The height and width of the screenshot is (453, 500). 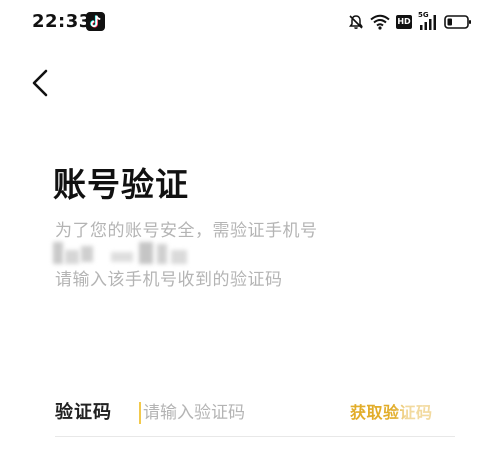 What do you see at coordinates (255, 436) in the screenshot?
I see `row-divider` at bounding box center [255, 436].